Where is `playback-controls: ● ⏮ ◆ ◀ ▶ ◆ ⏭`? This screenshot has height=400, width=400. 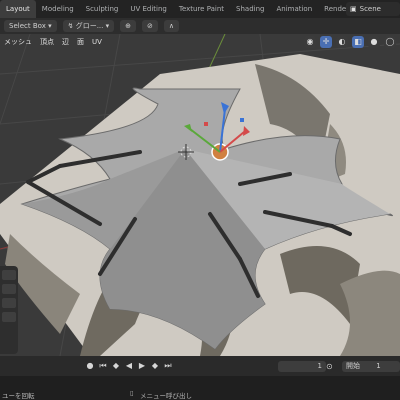 playback-controls: ● ⏮ ◆ ◀ ▶ ◆ ⏭ is located at coordinates (129, 366).